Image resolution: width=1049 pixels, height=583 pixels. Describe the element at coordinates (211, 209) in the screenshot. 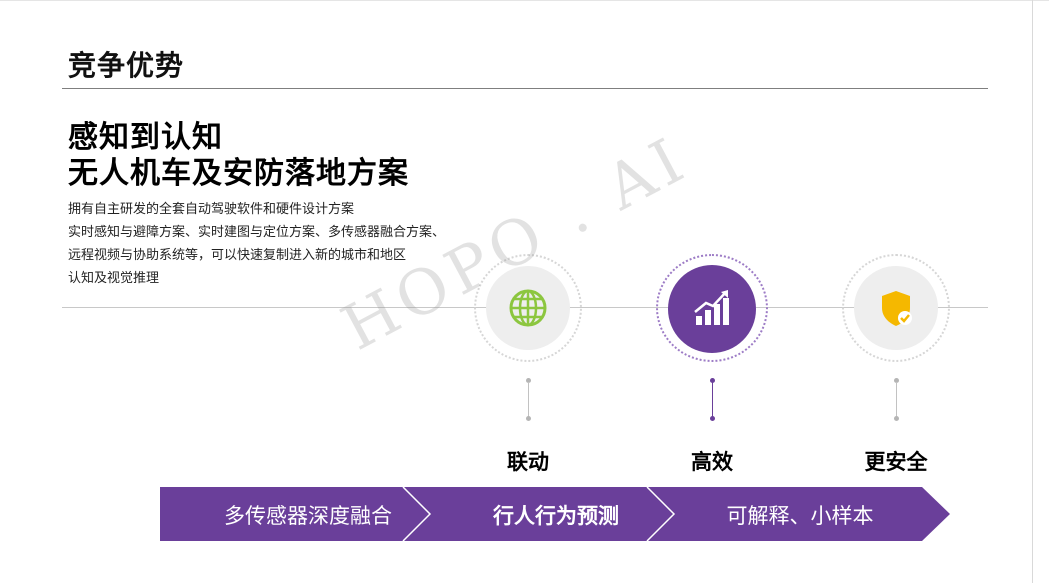

I see `description-line-1: 拥有自主研发的全套自动驾驶软件和硬件设计方案` at that location.